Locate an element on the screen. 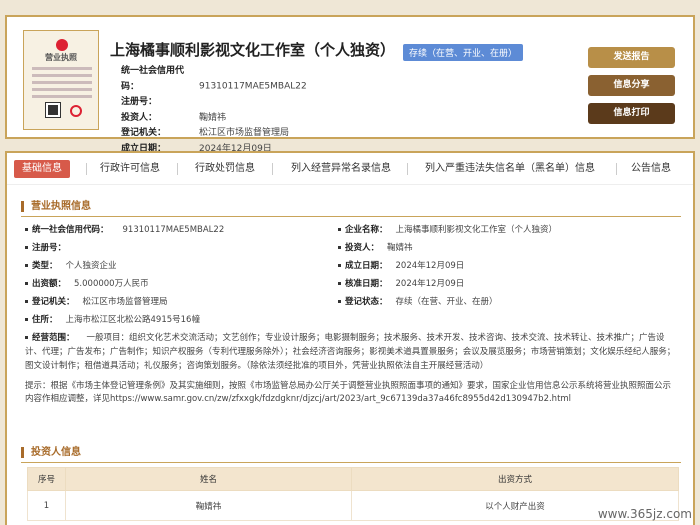 The height and width of the screenshot is (525, 700). field-address: 住所： 上海市松江区北松公路4915号16幢 is located at coordinates (112, 320).